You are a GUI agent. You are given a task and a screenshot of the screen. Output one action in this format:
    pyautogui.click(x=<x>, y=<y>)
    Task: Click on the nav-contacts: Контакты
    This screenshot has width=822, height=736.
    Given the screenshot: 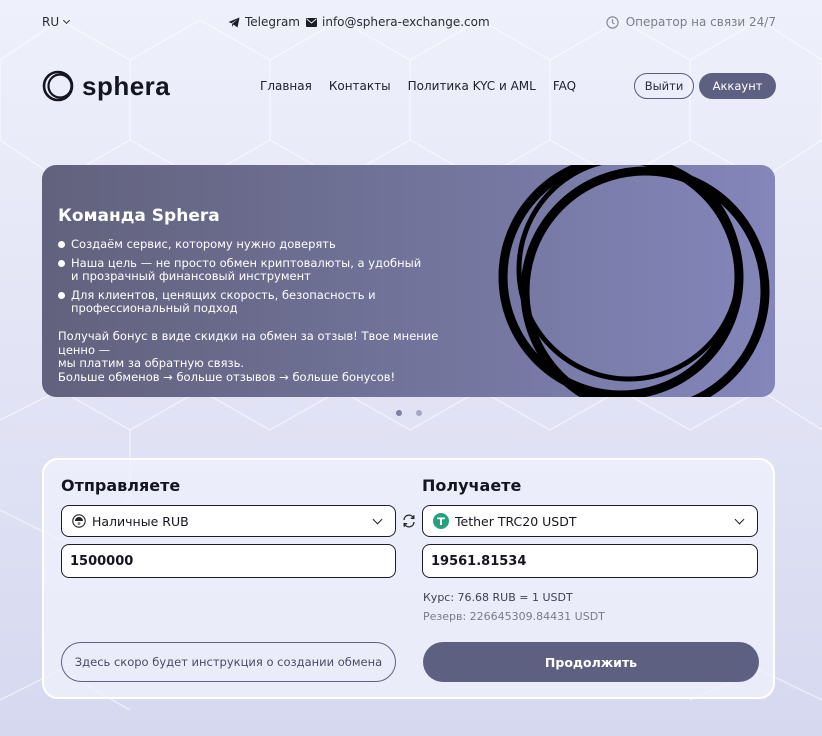 What is the action you would take?
    pyautogui.click(x=360, y=86)
    